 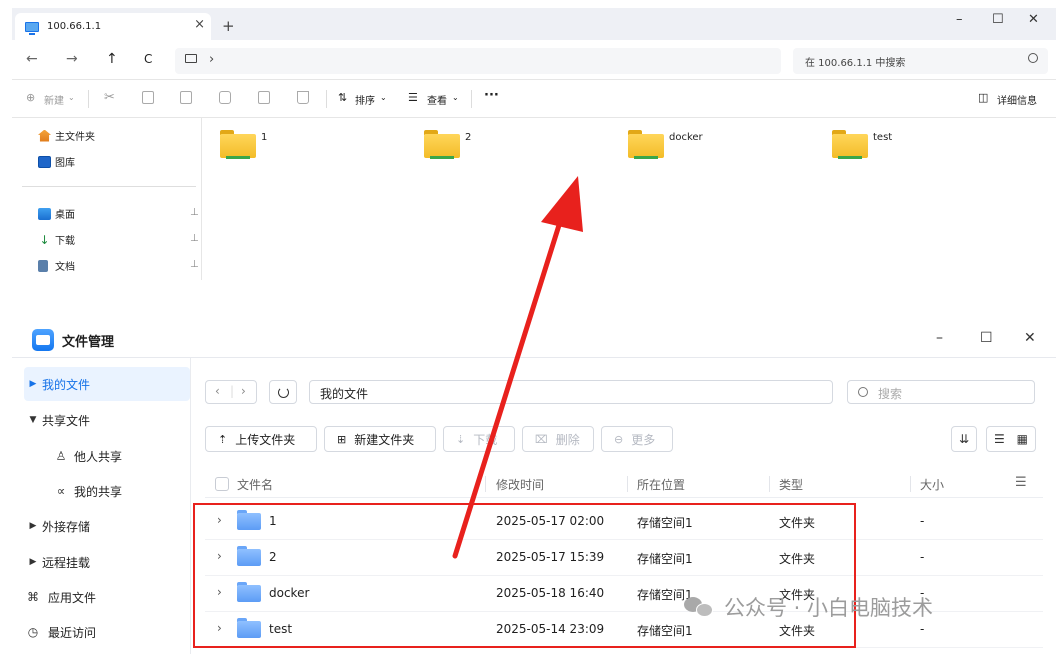 I want to click on sidebar-item-home: 主文件夹, so click(x=66, y=135).